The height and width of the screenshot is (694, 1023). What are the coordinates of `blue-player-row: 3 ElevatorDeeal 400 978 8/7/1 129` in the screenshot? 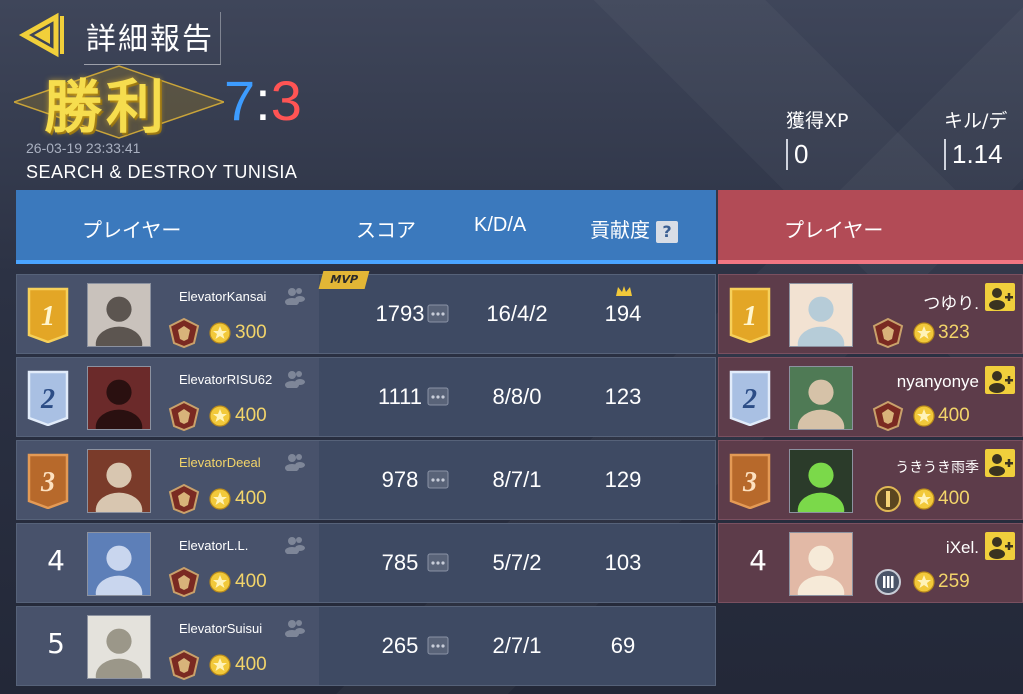 It's located at (366, 480).